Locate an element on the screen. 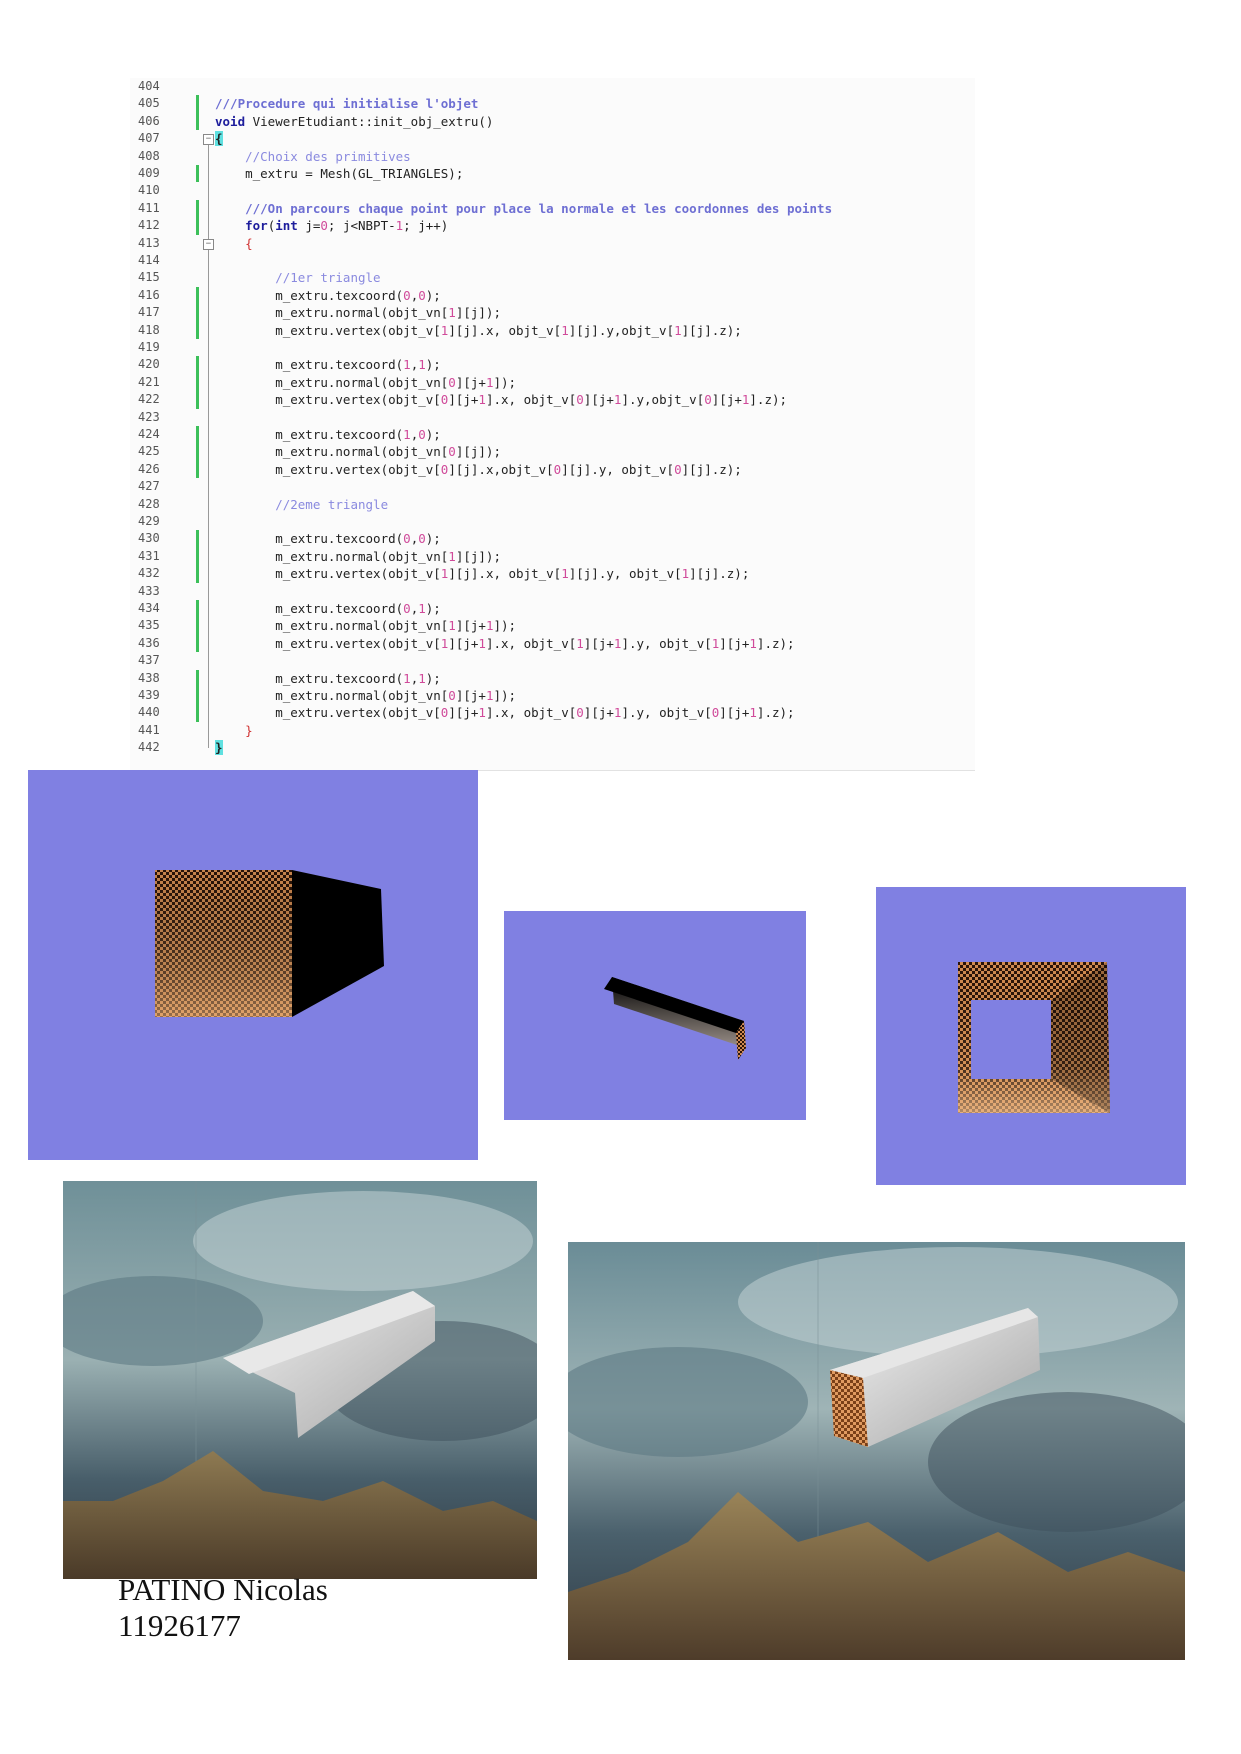 The height and width of the screenshot is (1754, 1241). line-number: 435 is located at coordinates (149, 625).